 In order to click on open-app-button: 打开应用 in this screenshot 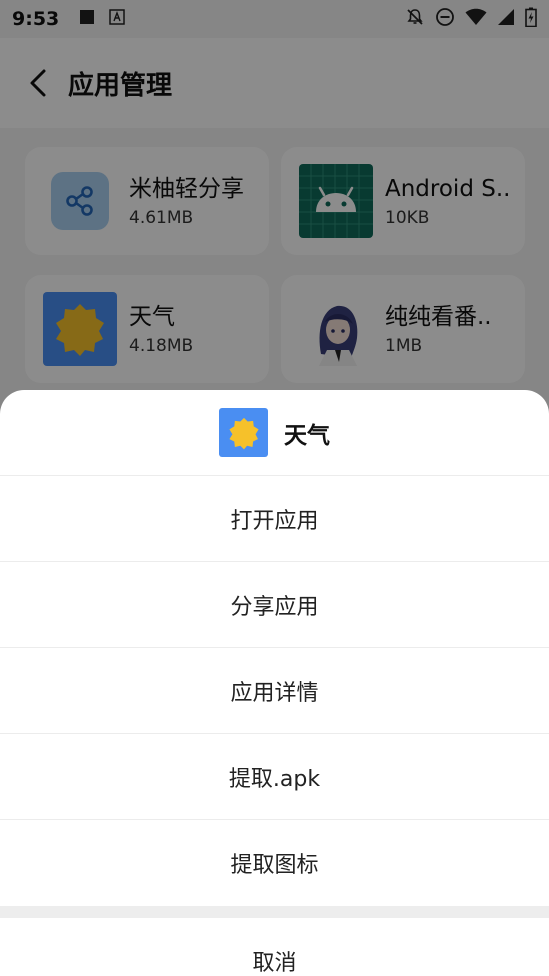, I will do `click(274, 519)`.